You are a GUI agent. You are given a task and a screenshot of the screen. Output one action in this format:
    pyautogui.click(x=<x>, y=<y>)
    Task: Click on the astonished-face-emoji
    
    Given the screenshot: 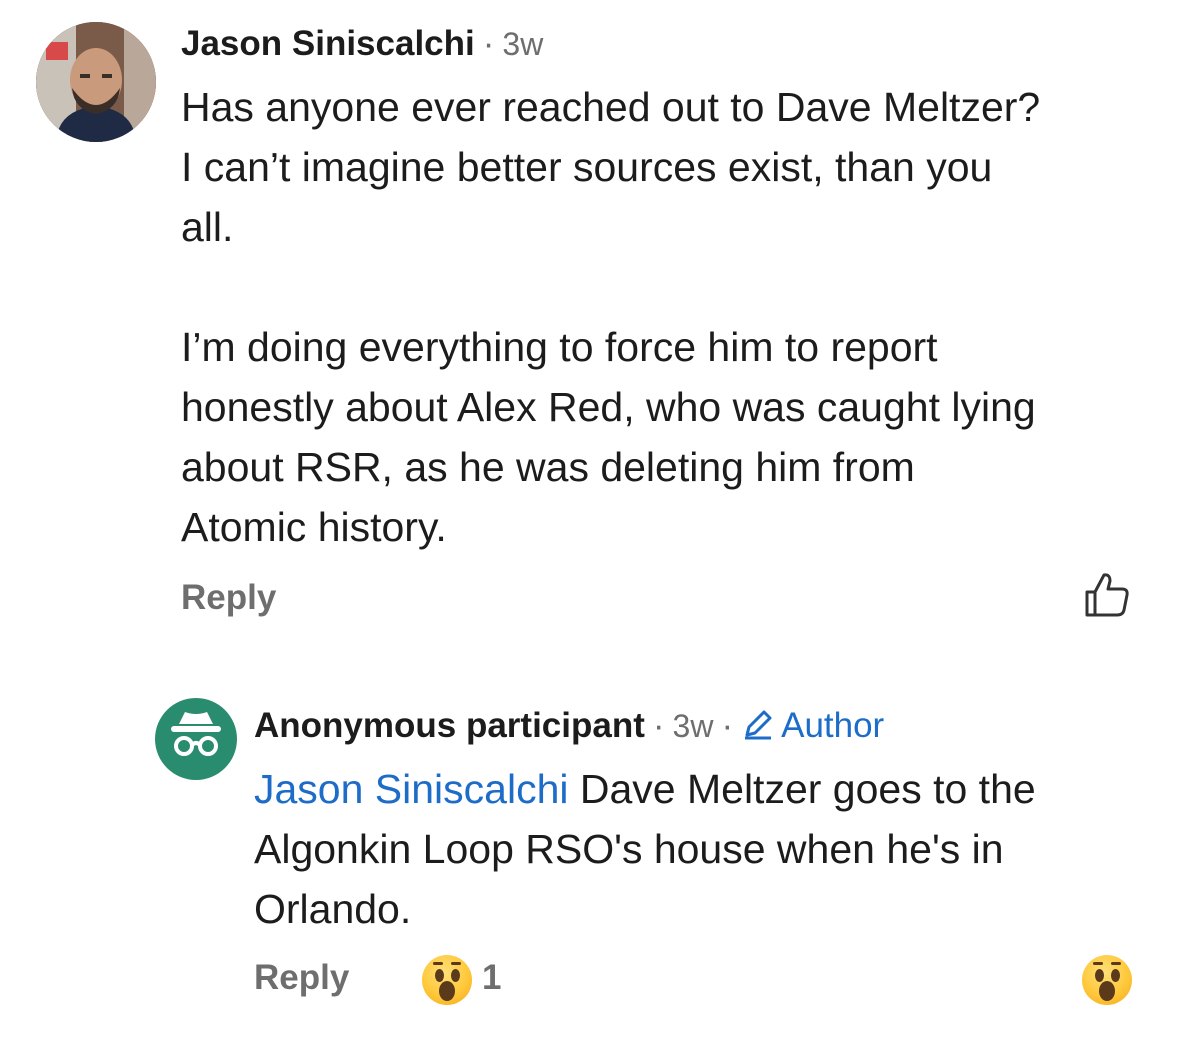 What is the action you would take?
    pyautogui.click(x=447, y=980)
    